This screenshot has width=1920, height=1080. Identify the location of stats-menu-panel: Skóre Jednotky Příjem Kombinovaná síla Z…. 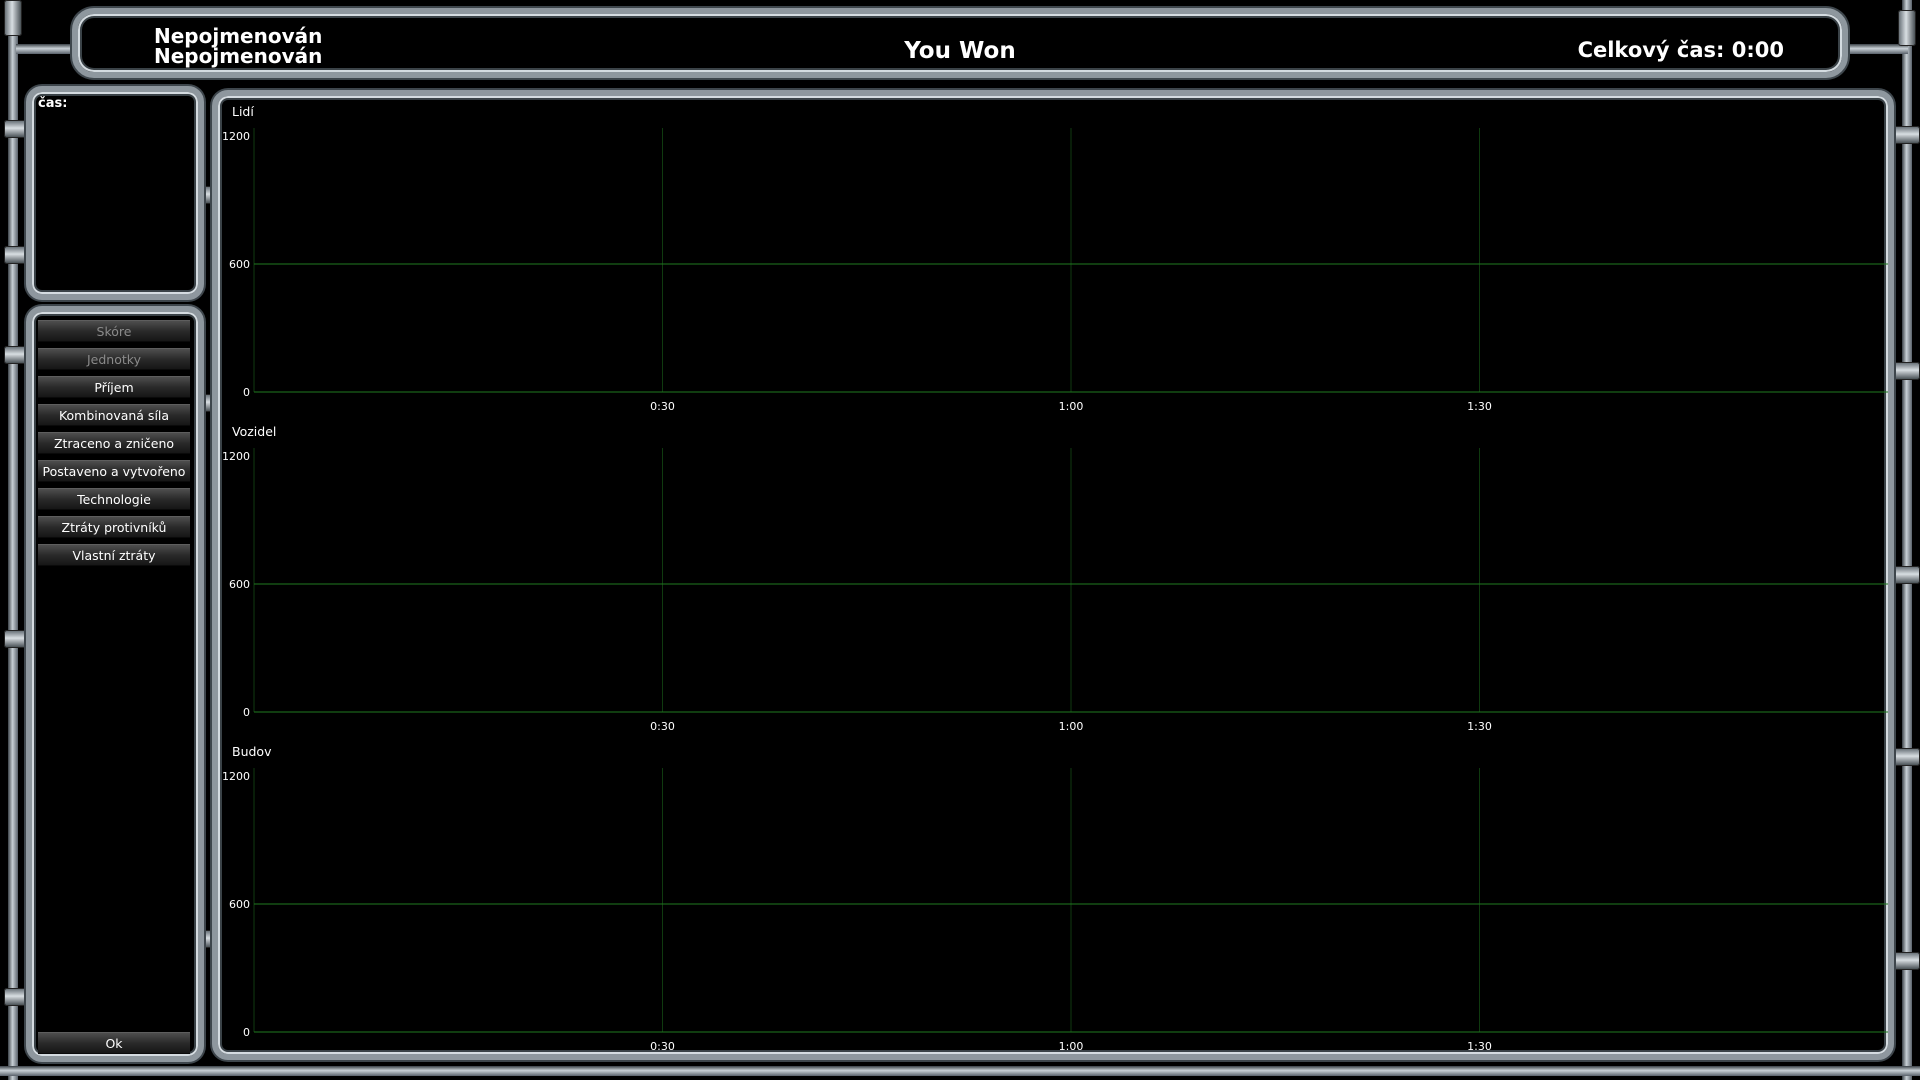
(115, 684).